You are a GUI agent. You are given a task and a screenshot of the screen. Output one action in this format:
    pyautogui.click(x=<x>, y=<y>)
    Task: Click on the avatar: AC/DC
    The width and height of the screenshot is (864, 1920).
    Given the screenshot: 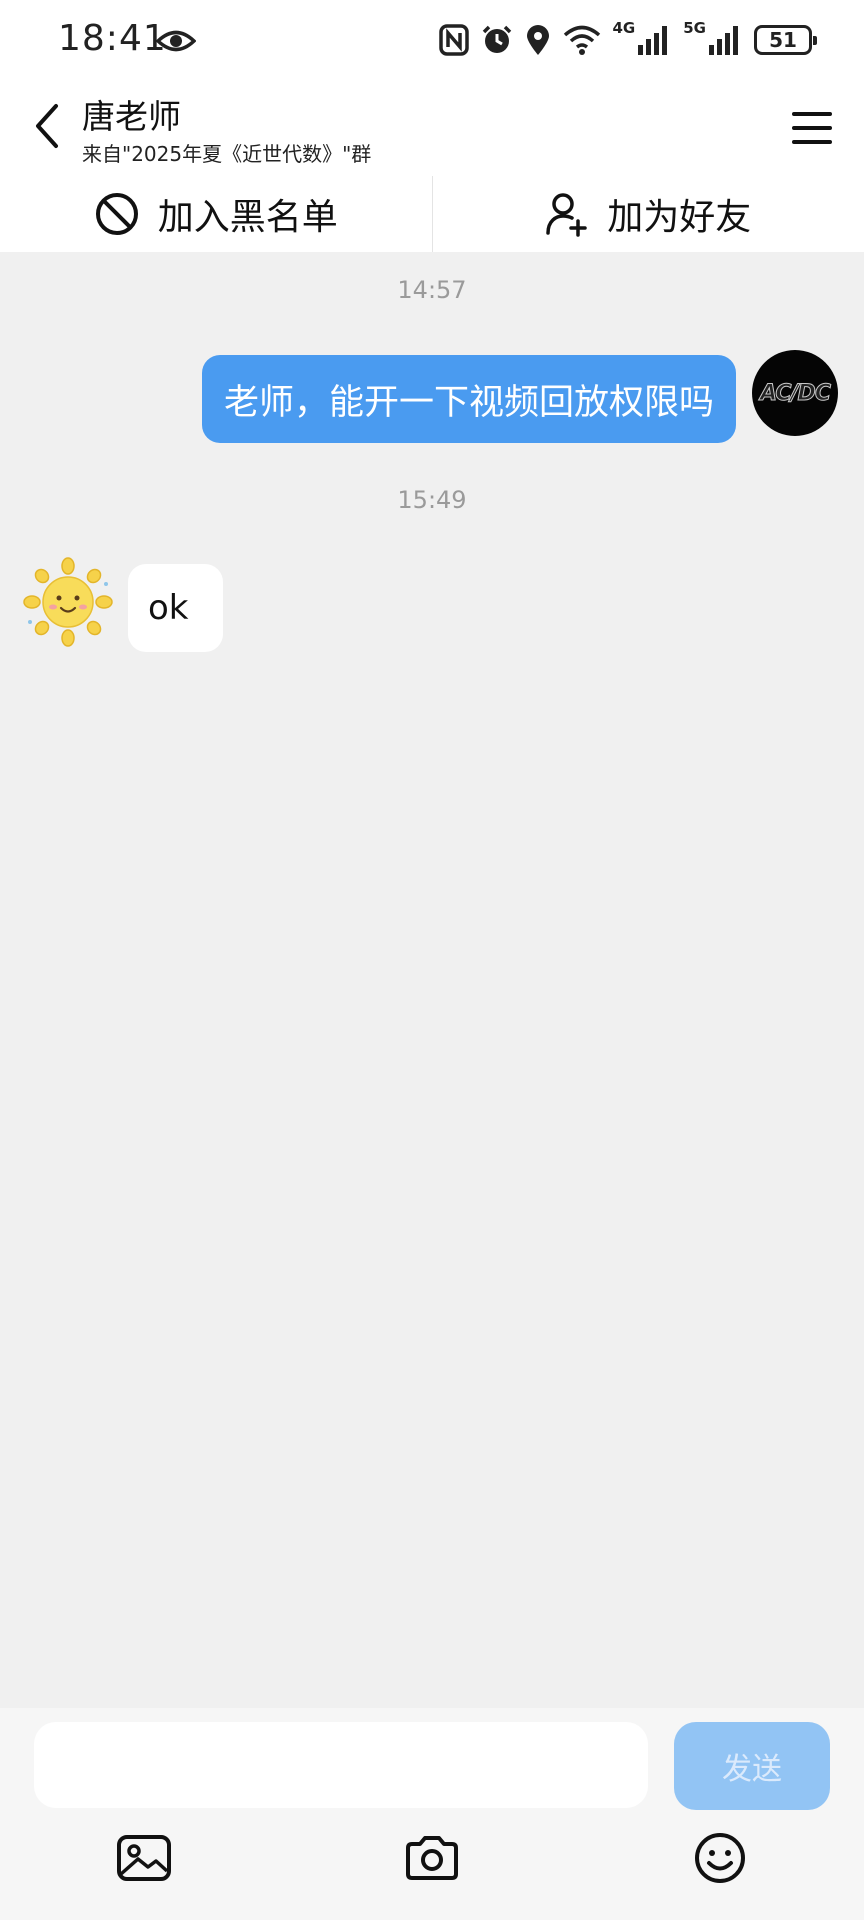 What is the action you would take?
    pyautogui.click(x=795, y=393)
    